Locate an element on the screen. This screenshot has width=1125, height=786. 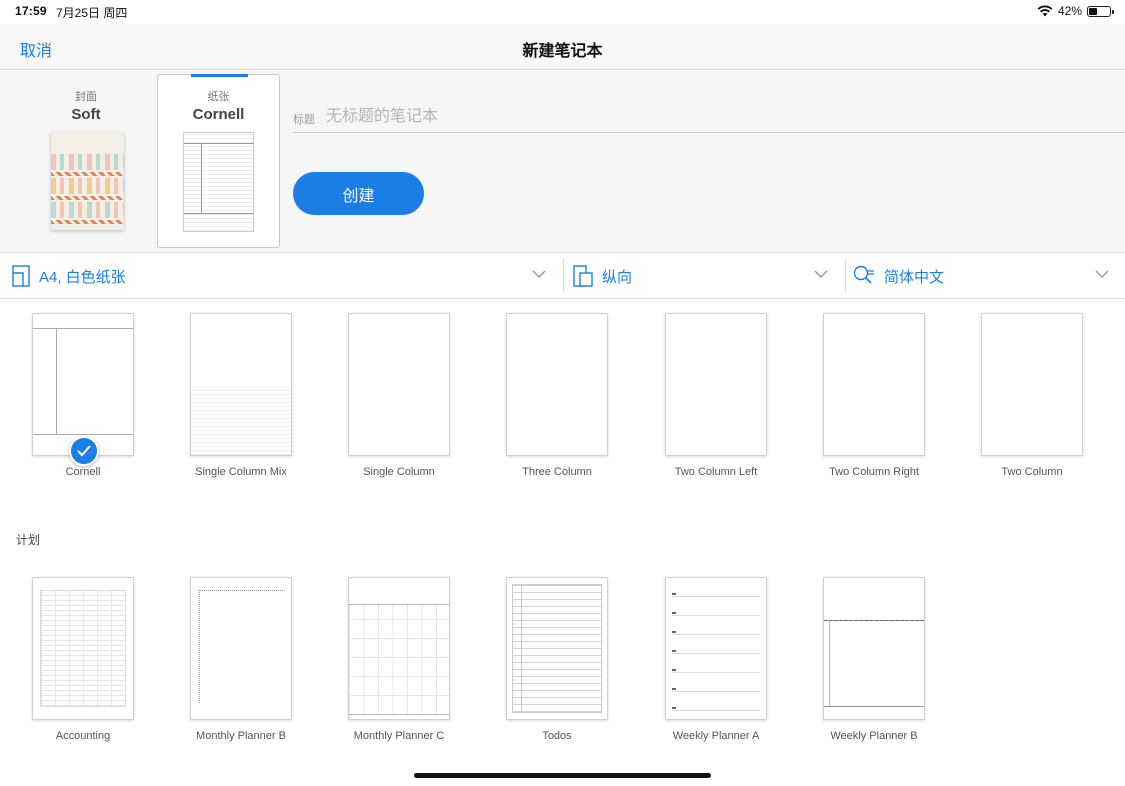
page-title: 新建笔记本 is located at coordinates (562, 51).